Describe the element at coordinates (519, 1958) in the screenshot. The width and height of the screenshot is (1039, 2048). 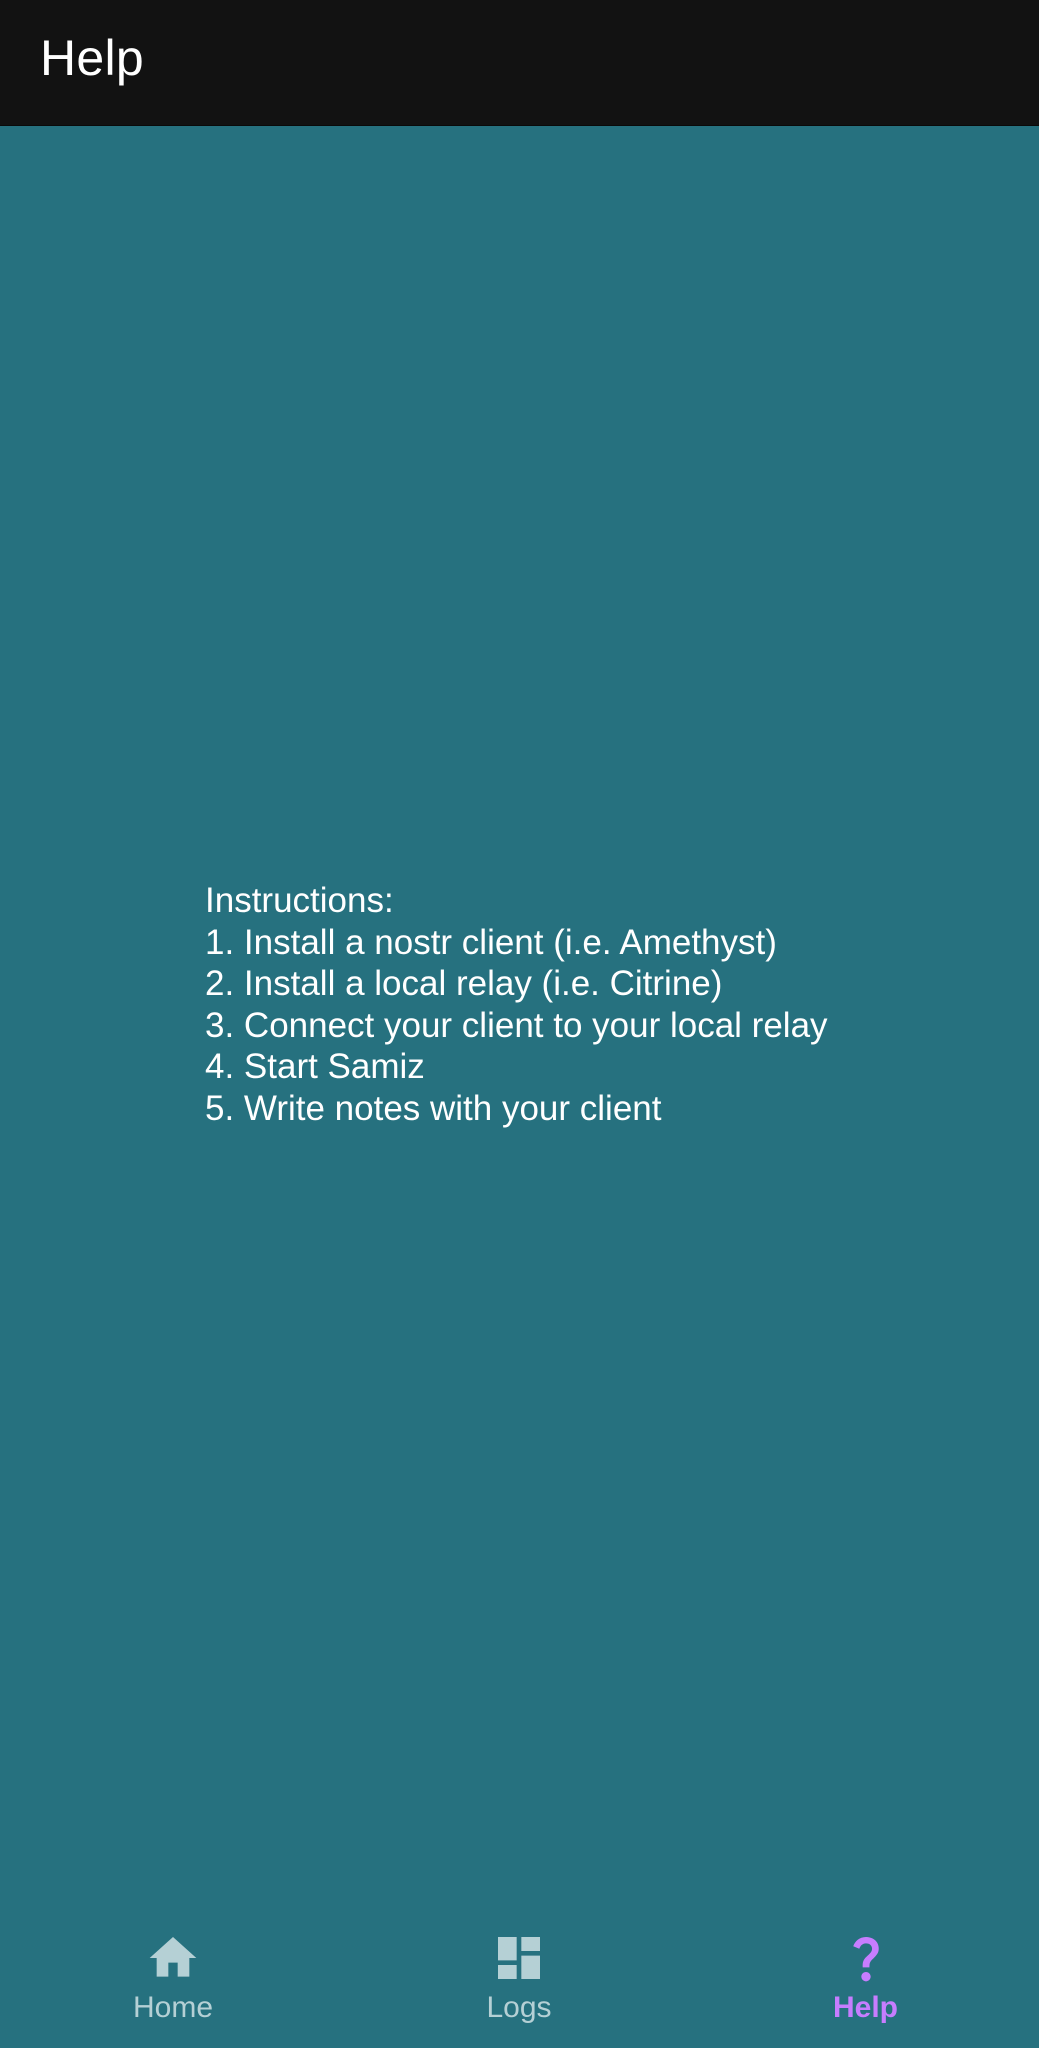
I see `dashboard-icon` at that location.